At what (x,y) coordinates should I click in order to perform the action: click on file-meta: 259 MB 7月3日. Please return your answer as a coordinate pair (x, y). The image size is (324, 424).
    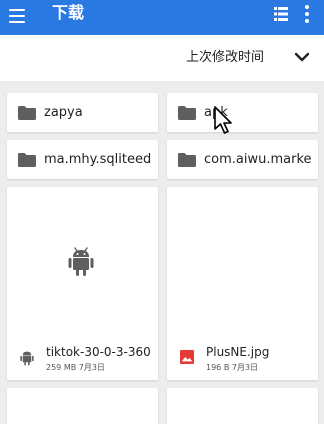
    Looking at the image, I should click on (99, 367).